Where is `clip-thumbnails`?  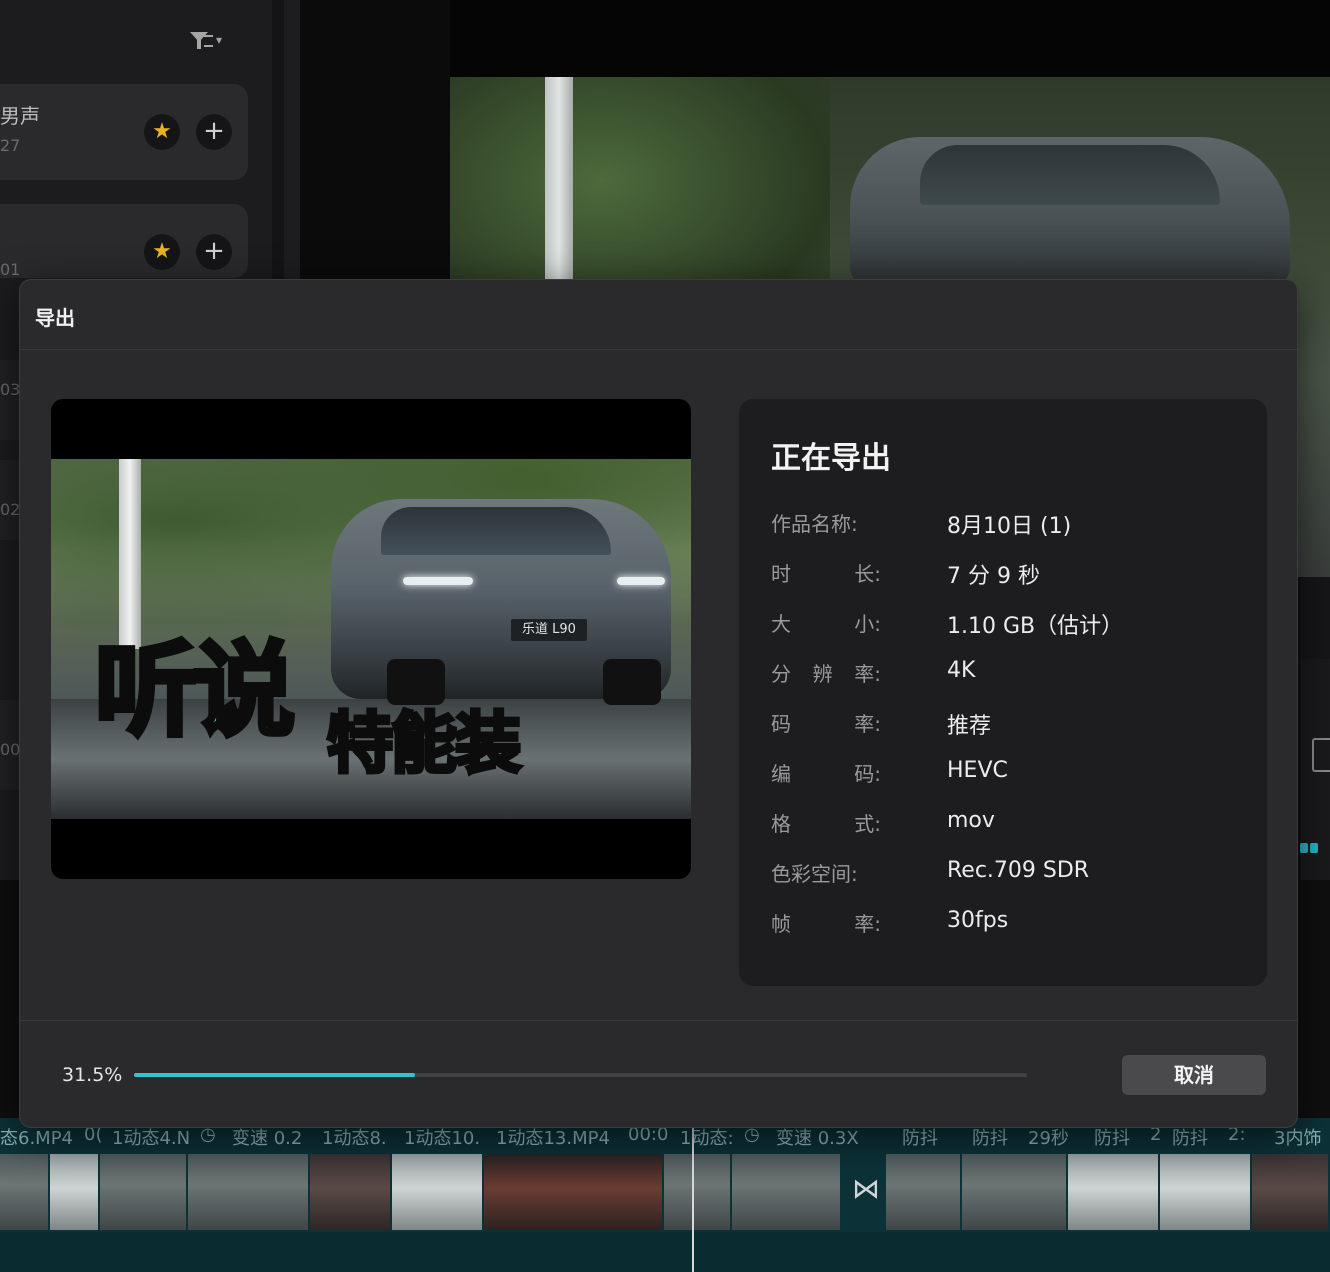 clip-thumbnails is located at coordinates (665, 1192).